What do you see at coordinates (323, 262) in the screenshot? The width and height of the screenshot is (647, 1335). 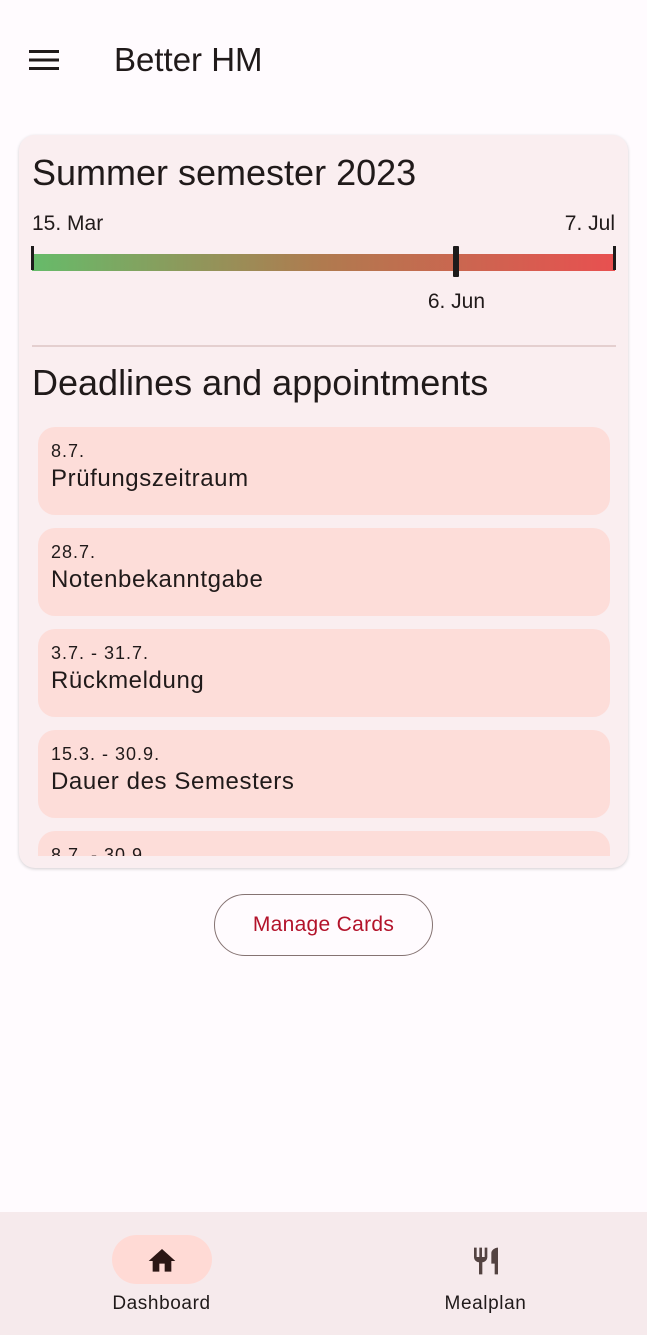 I see `semester-progress-bar` at bounding box center [323, 262].